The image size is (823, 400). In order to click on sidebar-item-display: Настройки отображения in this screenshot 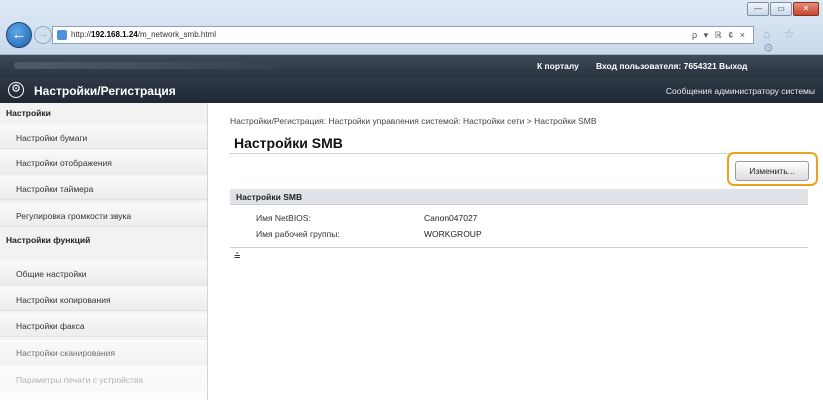, I will do `click(103, 162)`.